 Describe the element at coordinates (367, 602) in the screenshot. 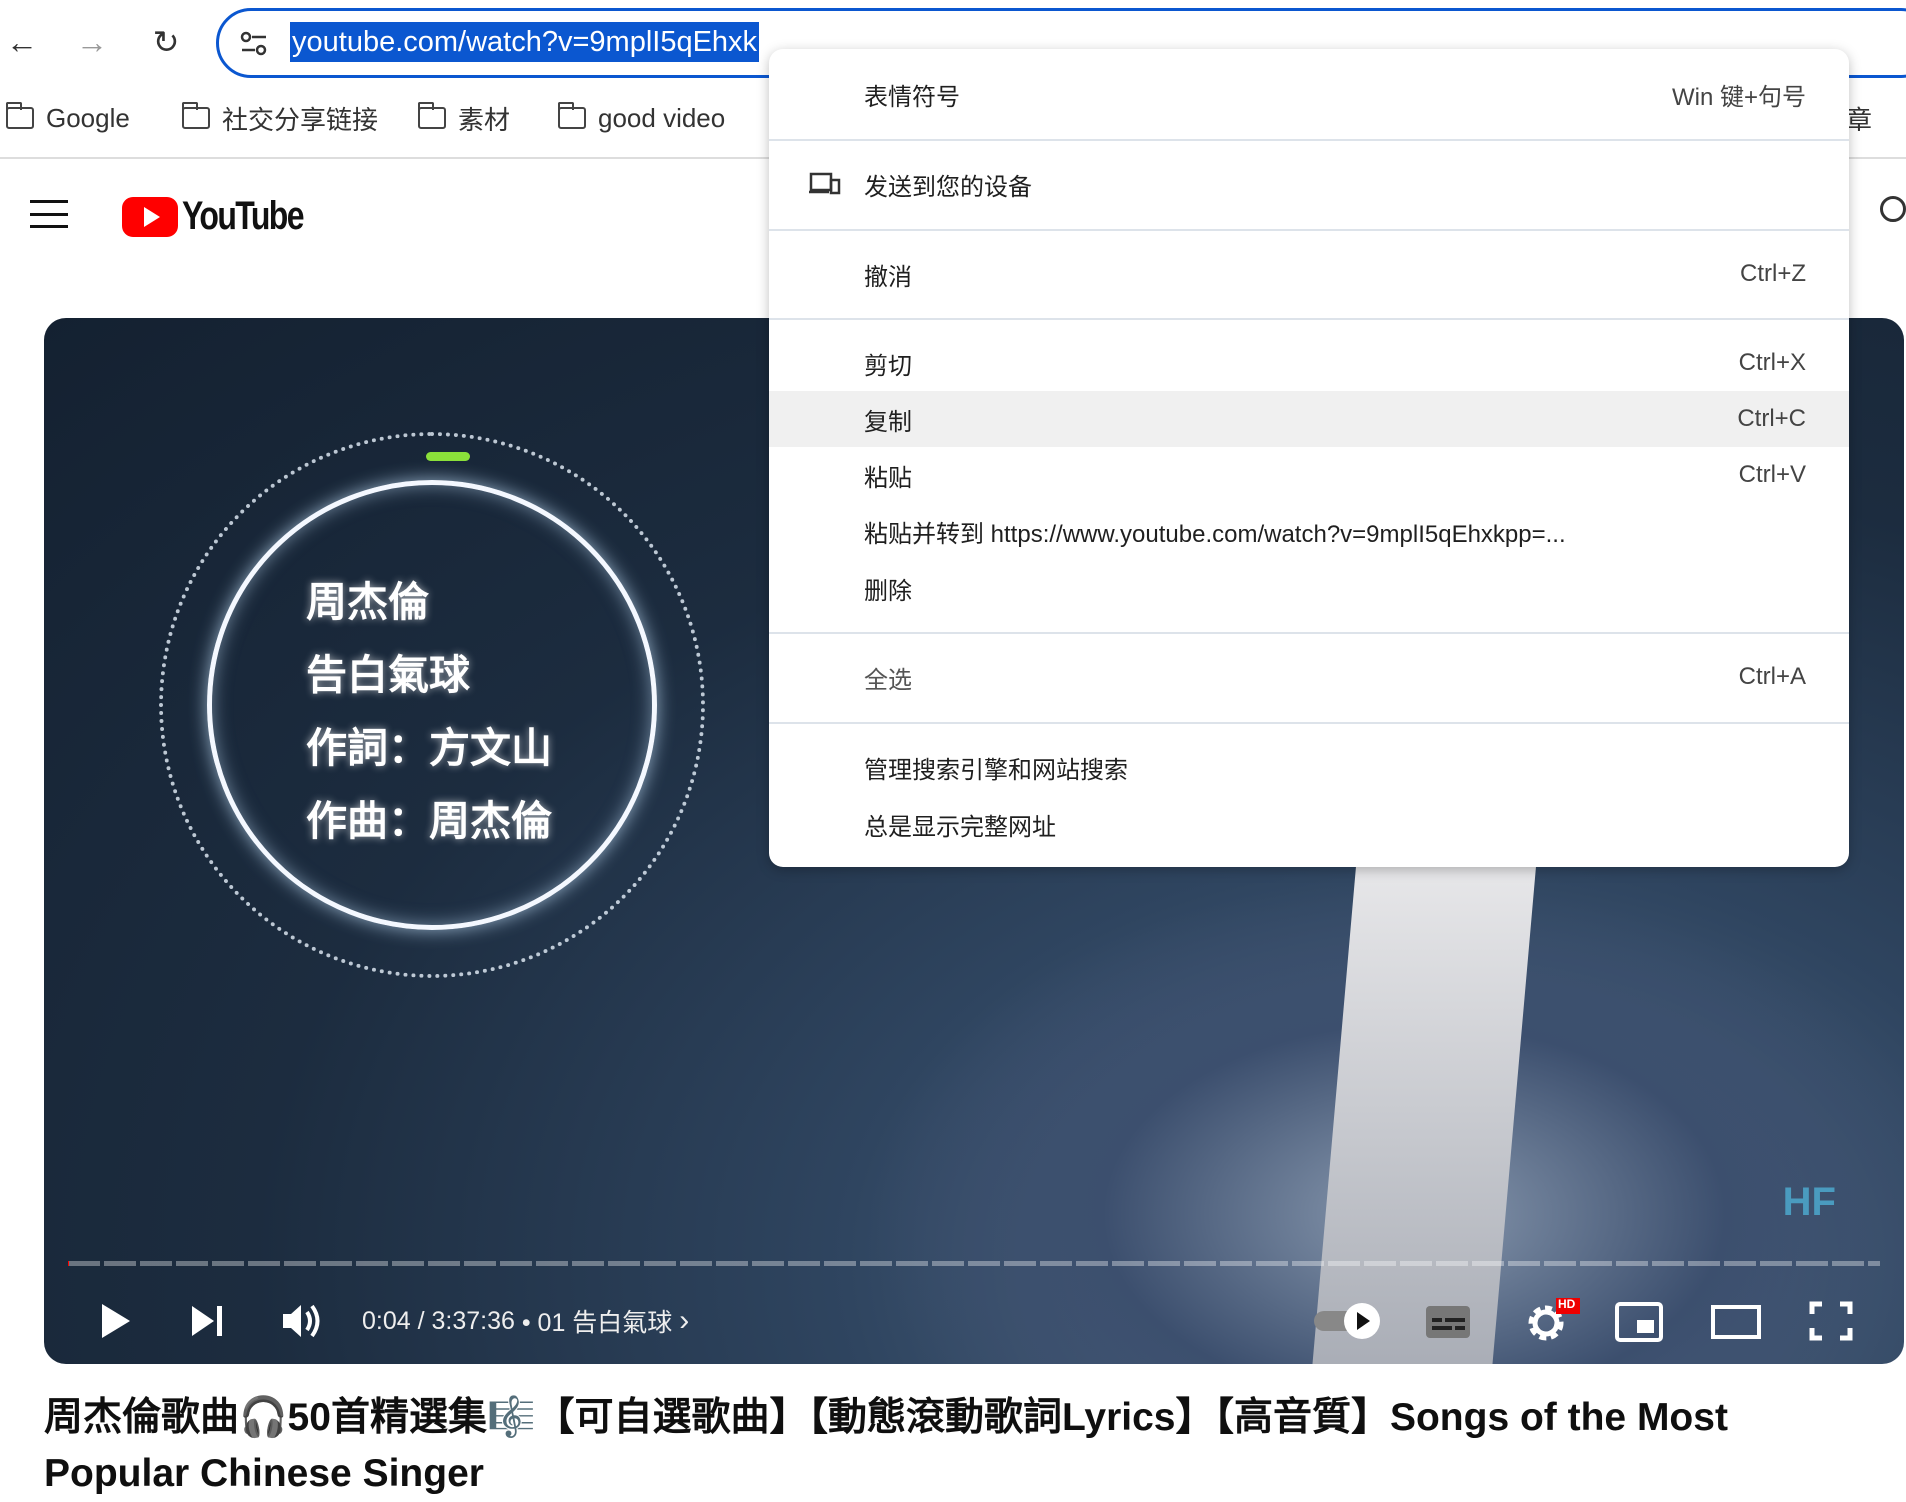

I see `lyric-line: 周杰倫` at that location.